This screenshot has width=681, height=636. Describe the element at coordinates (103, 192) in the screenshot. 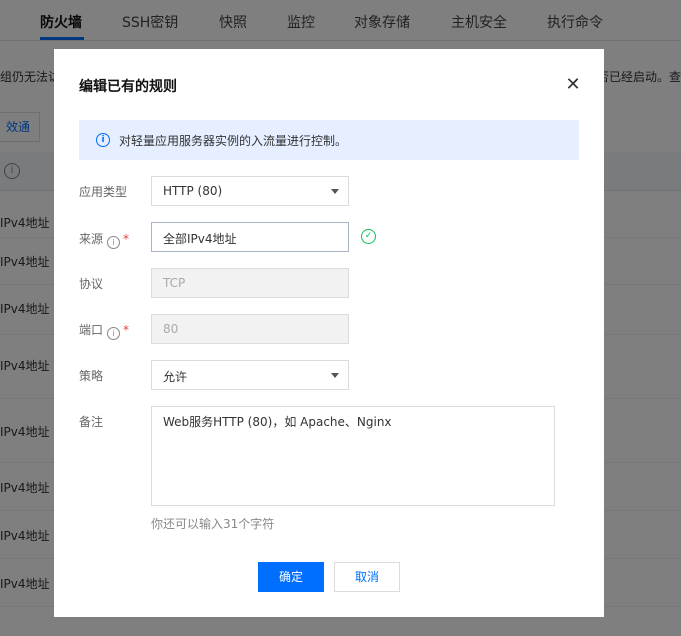

I see `app-type-label: 应用类型` at that location.